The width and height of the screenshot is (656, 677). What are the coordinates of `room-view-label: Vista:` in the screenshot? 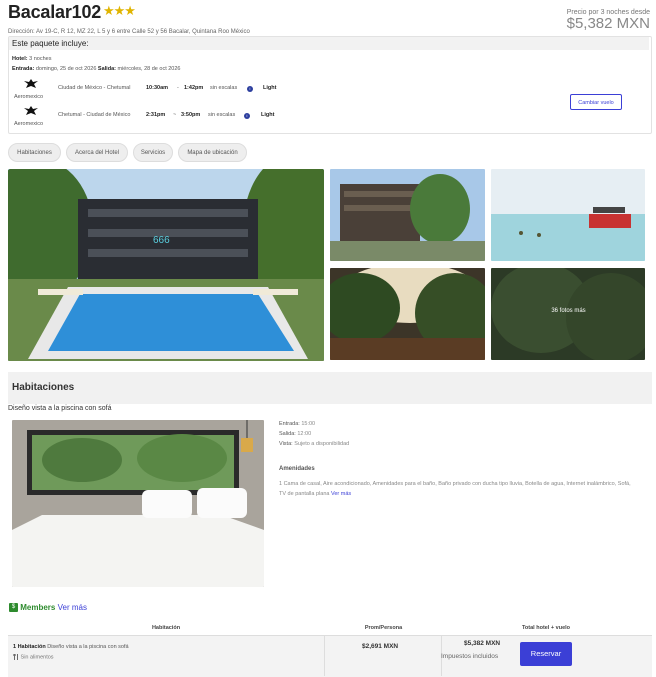 It's located at (286, 444).